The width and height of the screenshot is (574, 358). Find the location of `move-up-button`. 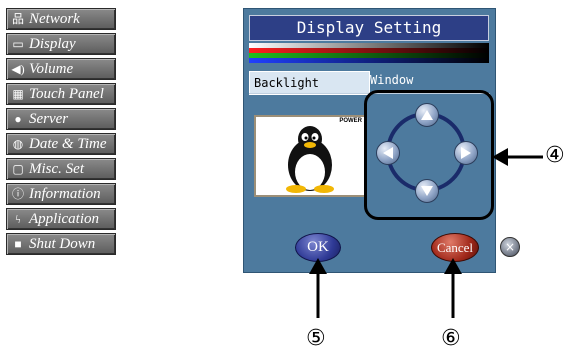

move-up-button is located at coordinates (427, 115).